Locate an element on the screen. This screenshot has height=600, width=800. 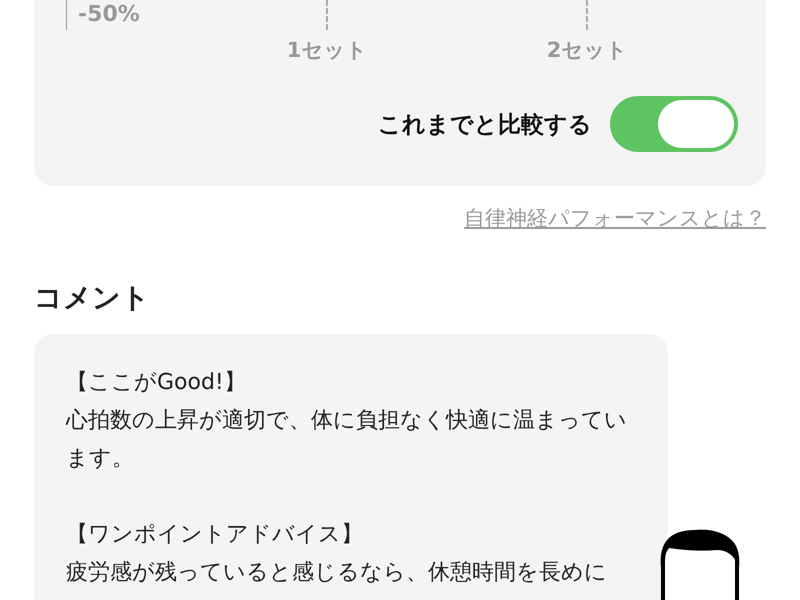
comment-heading: 【ワンポイントアドバイス】 is located at coordinates (215, 535).